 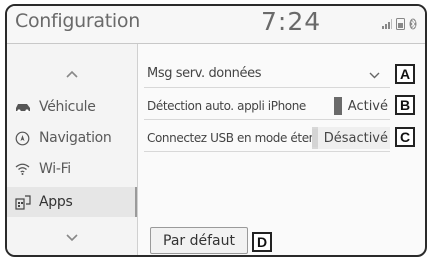 I want to click on sidebar-item-navigation: Navigation, so click(x=72, y=138).